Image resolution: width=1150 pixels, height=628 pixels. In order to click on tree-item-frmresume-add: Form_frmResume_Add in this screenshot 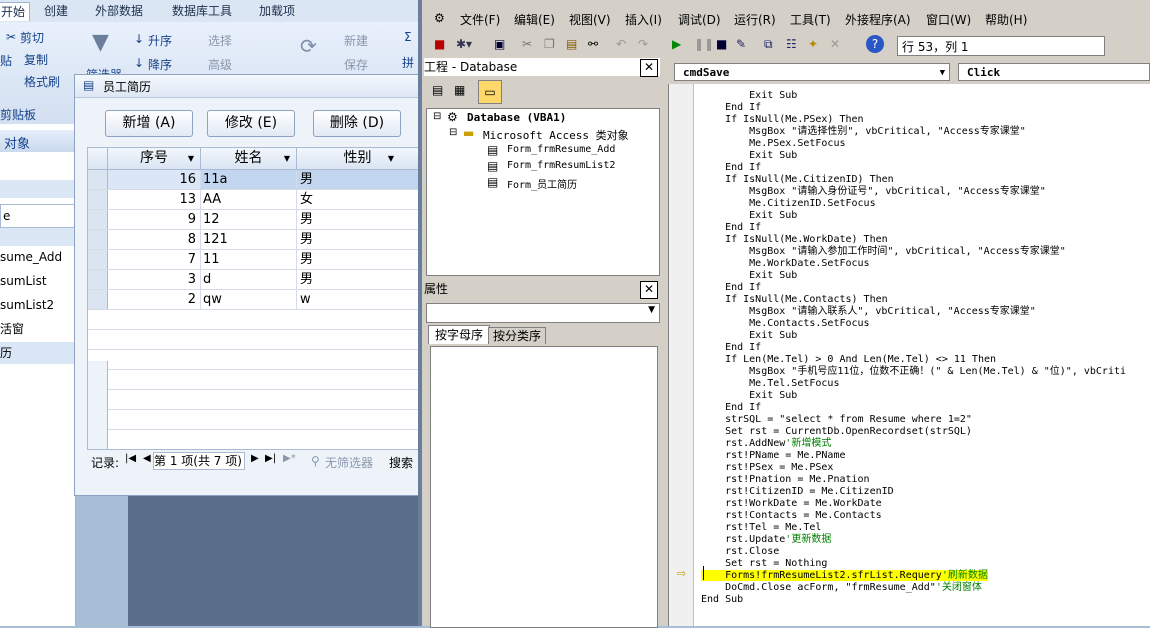, I will do `click(561, 149)`.